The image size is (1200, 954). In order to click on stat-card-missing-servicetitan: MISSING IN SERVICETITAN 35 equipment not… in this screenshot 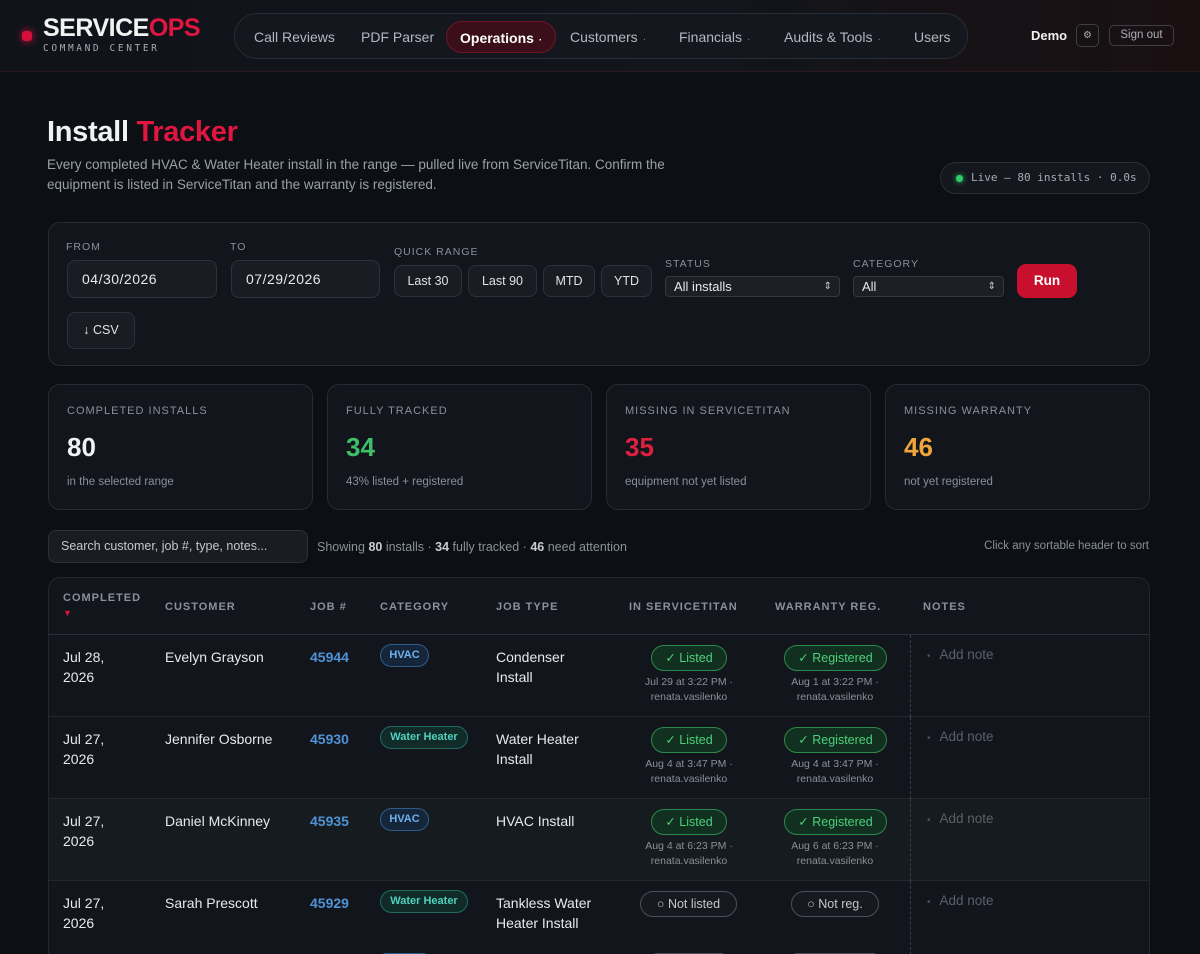, I will do `click(738, 447)`.